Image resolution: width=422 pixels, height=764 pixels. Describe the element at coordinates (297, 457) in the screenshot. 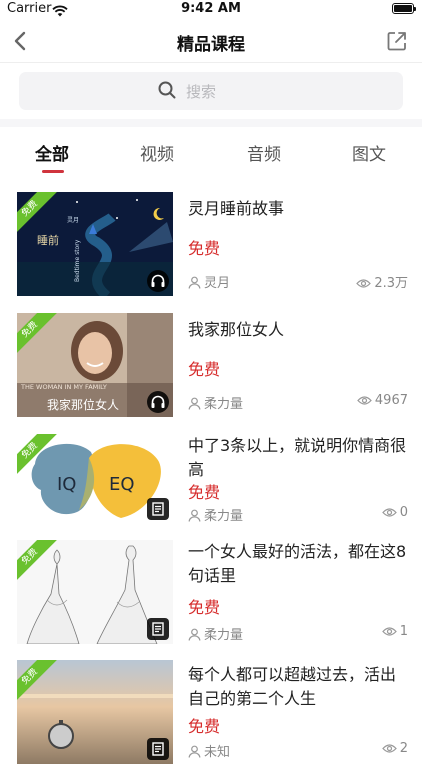

I see `course-title: 中了3条以上，就说明你情商很高` at that location.